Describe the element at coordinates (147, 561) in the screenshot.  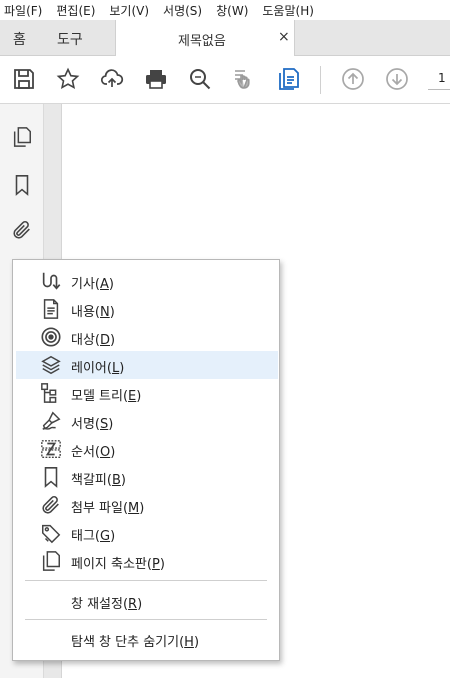
I see `menu-item-page-thumbnails: 페이지 축소판(P)` at that location.